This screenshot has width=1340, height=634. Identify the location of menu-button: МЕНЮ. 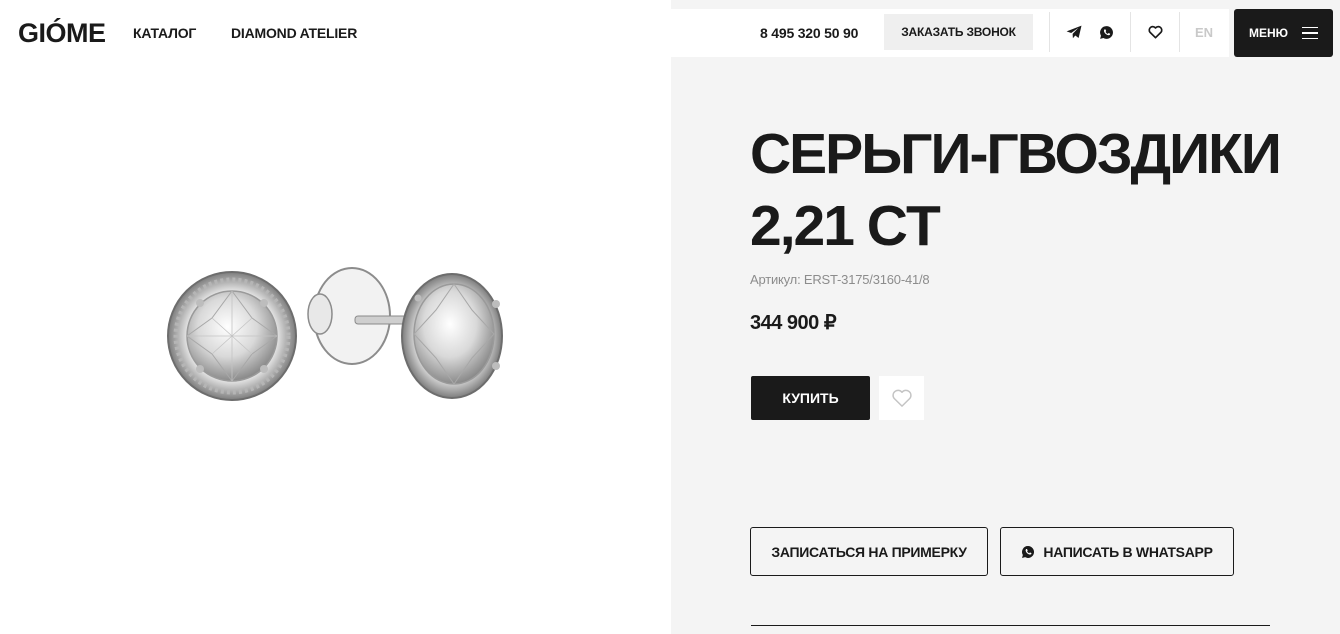
(1283, 33).